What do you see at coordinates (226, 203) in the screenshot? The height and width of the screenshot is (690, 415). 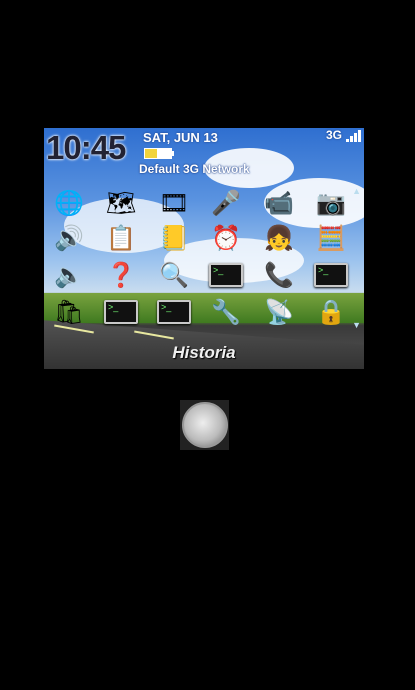 I see `voice-notes-icon: 🎤` at bounding box center [226, 203].